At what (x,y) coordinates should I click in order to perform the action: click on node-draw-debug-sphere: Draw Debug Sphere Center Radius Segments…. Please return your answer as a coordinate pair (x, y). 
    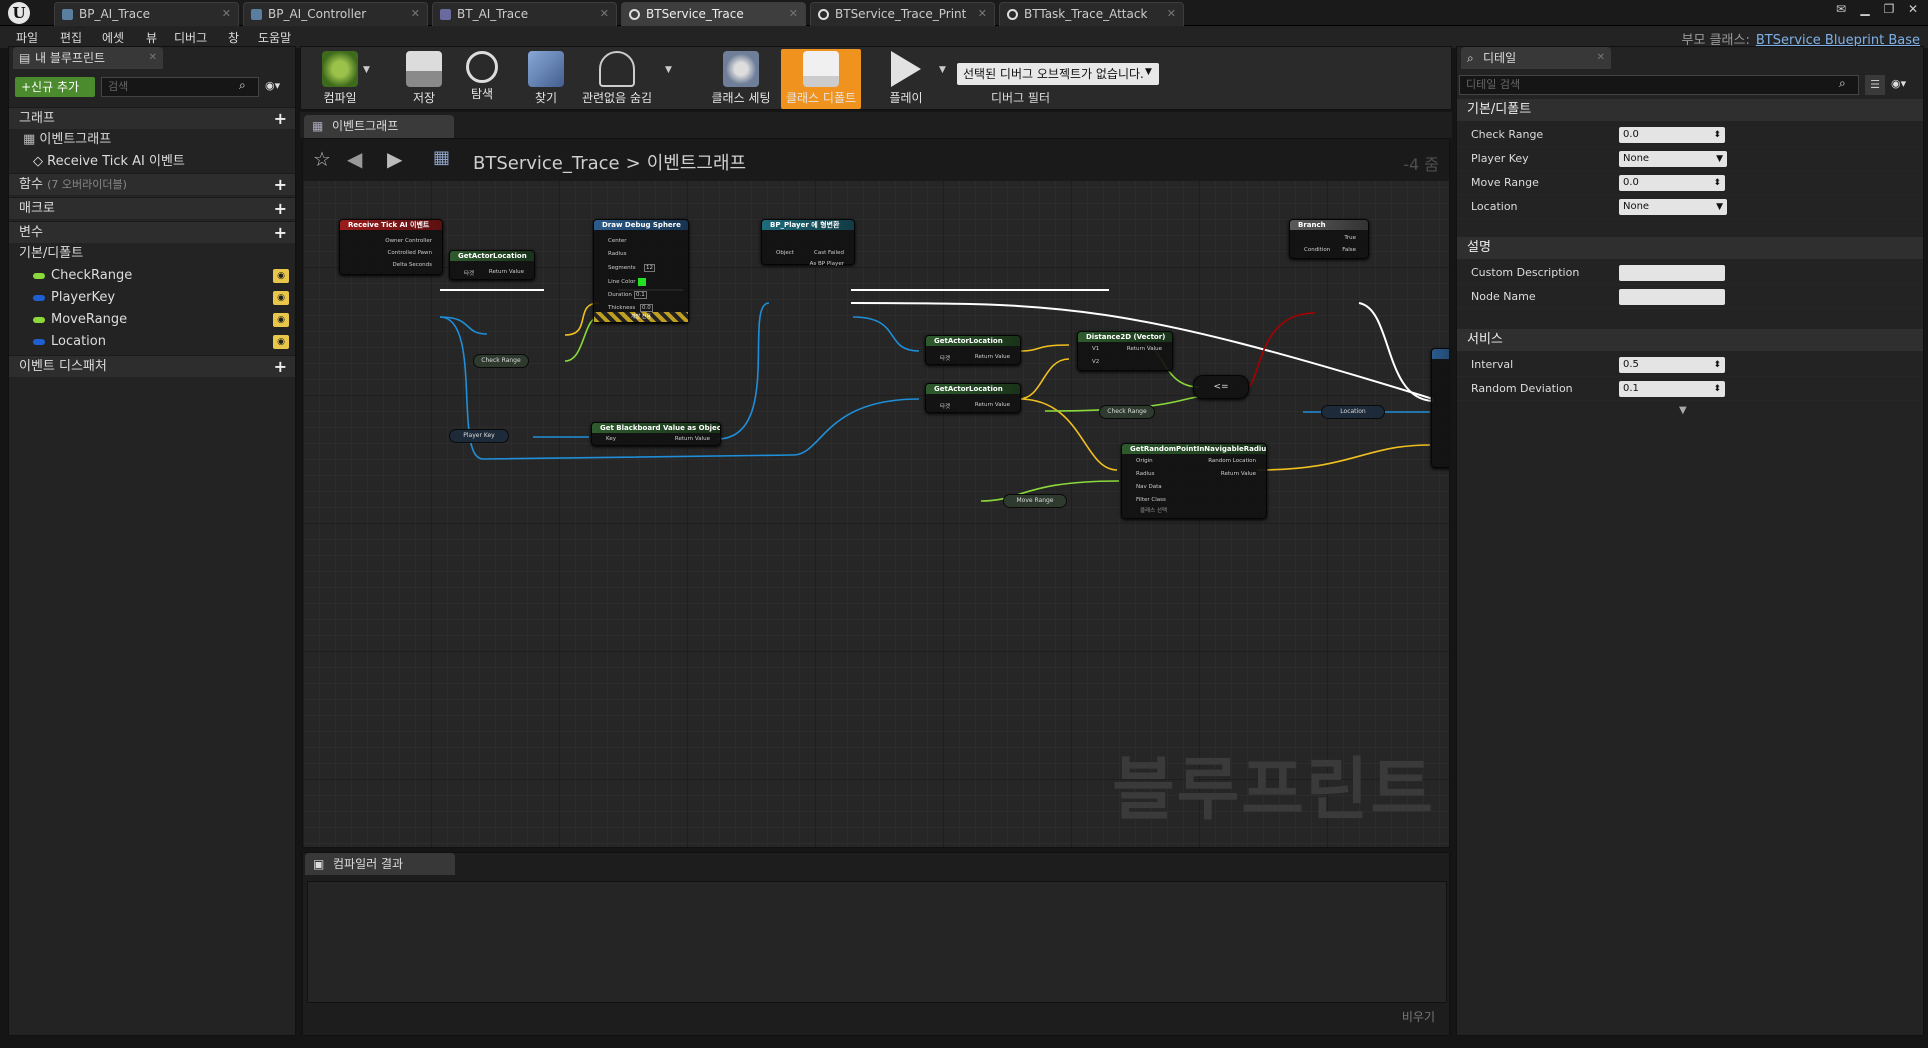
    Looking at the image, I should click on (641, 271).